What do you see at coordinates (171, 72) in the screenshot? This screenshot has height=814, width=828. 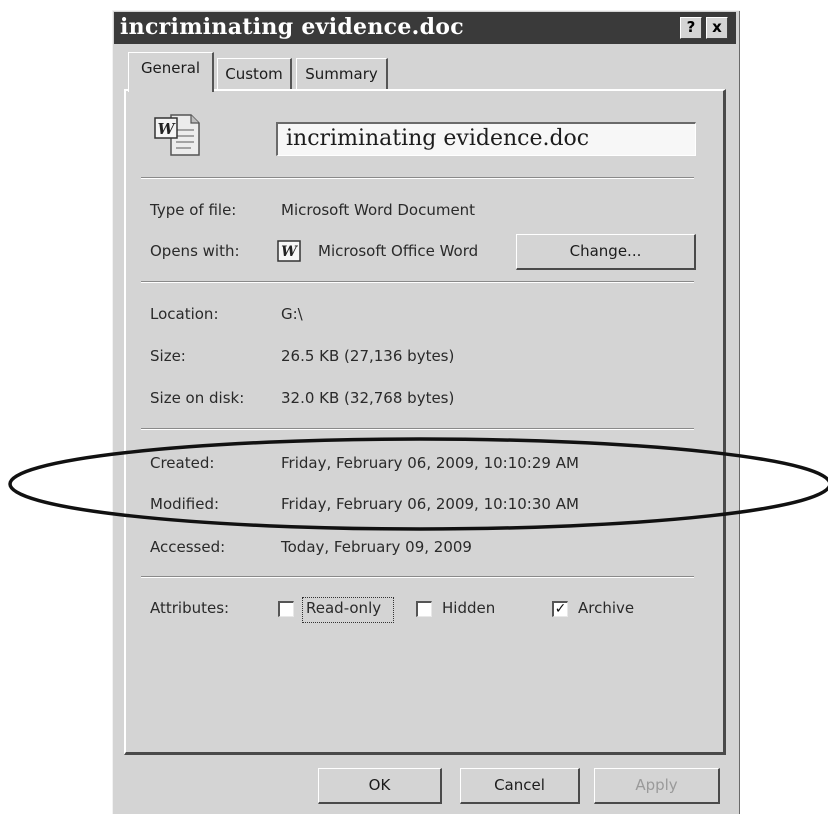 I see `tab-general: General` at bounding box center [171, 72].